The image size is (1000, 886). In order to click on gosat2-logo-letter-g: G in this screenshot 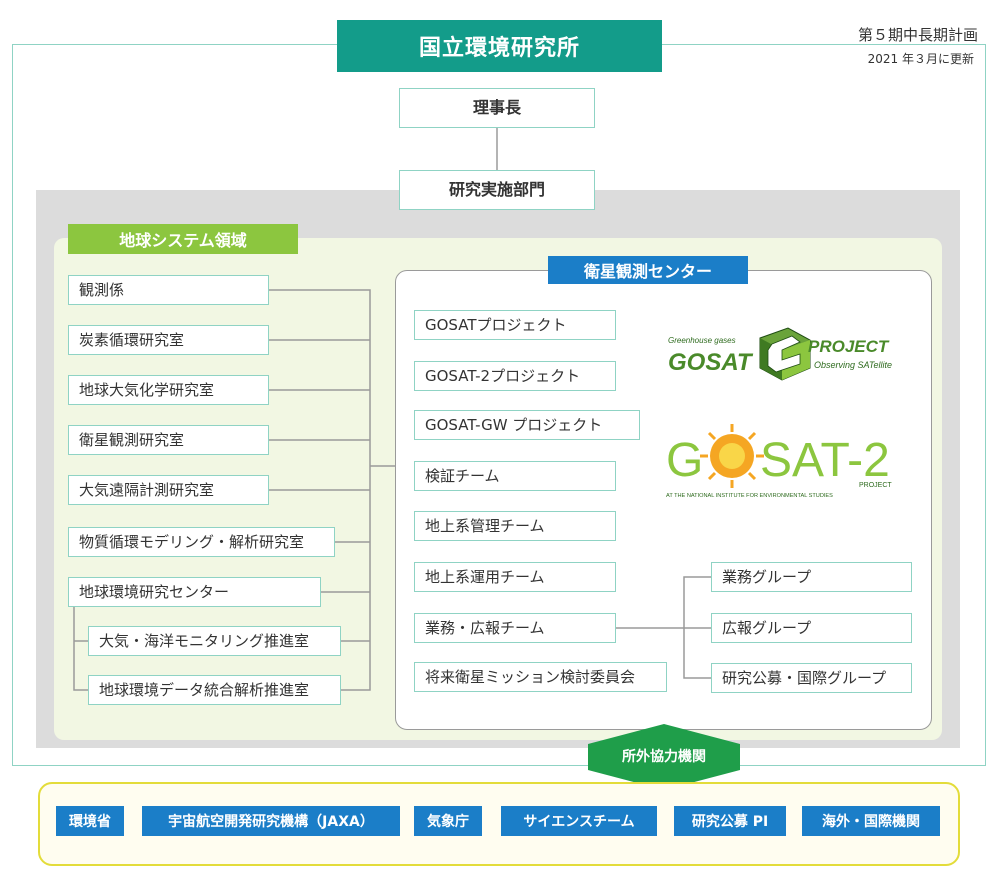, I will do `click(684, 460)`.